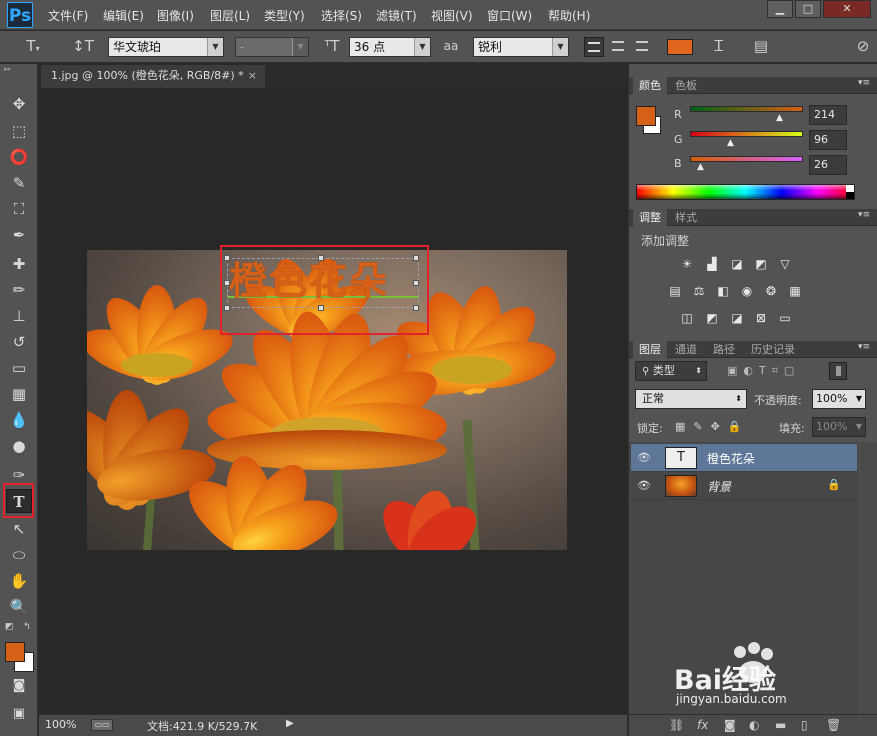  Describe the element at coordinates (19, 714) in the screenshot. I see `screen-mode-icon: ▣` at that location.